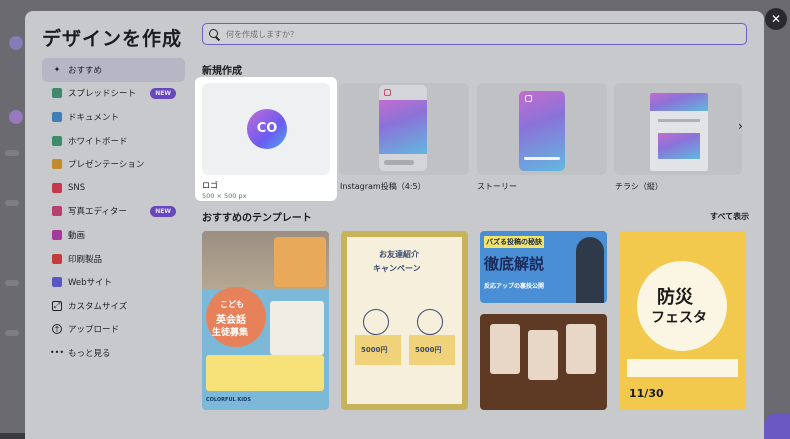 The width and height of the screenshot is (790, 439). Describe the element at coordinates (57, 211) in the screenshot. I see `photo-icon` at that location.